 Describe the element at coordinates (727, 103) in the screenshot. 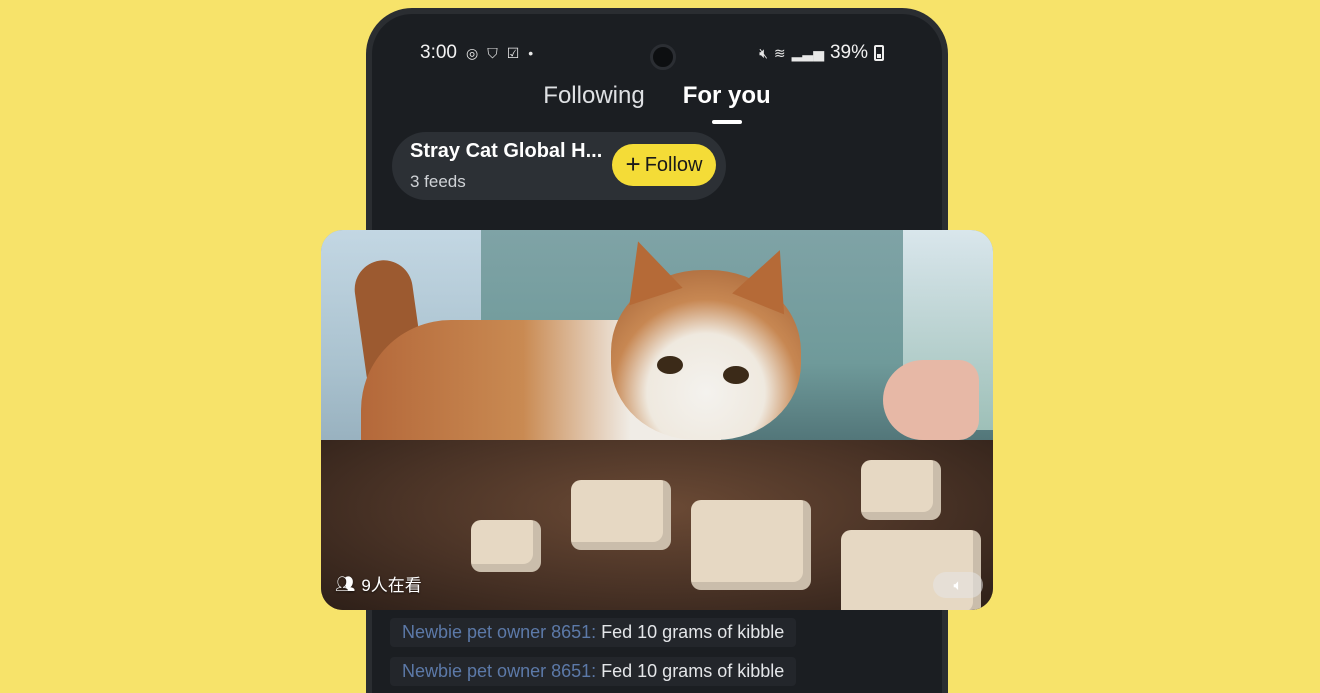

I see `tab-for-you: For you` at that location.